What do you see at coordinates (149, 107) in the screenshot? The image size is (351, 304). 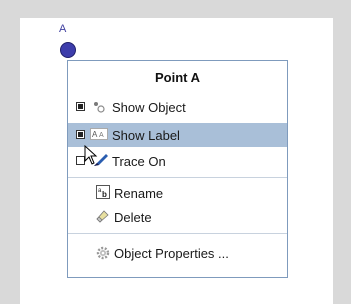 I see `menu-item-label: Show Object` at bounding box center [149, 107].